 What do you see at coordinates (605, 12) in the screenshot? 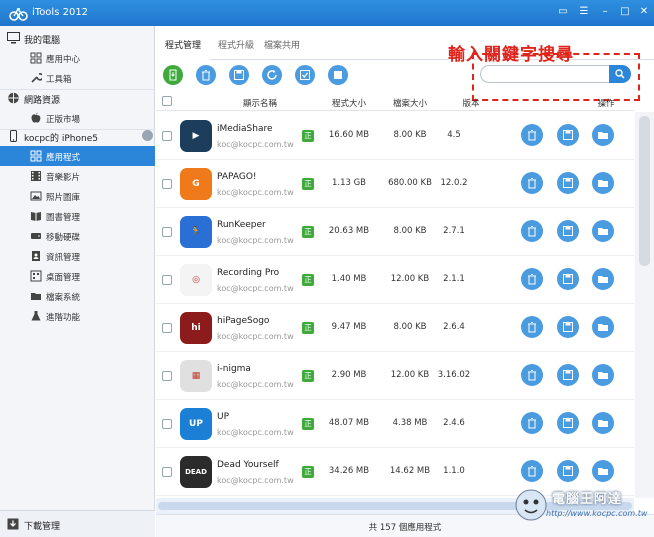
I see `minimize-button: –` at bounding box center [605, 12].